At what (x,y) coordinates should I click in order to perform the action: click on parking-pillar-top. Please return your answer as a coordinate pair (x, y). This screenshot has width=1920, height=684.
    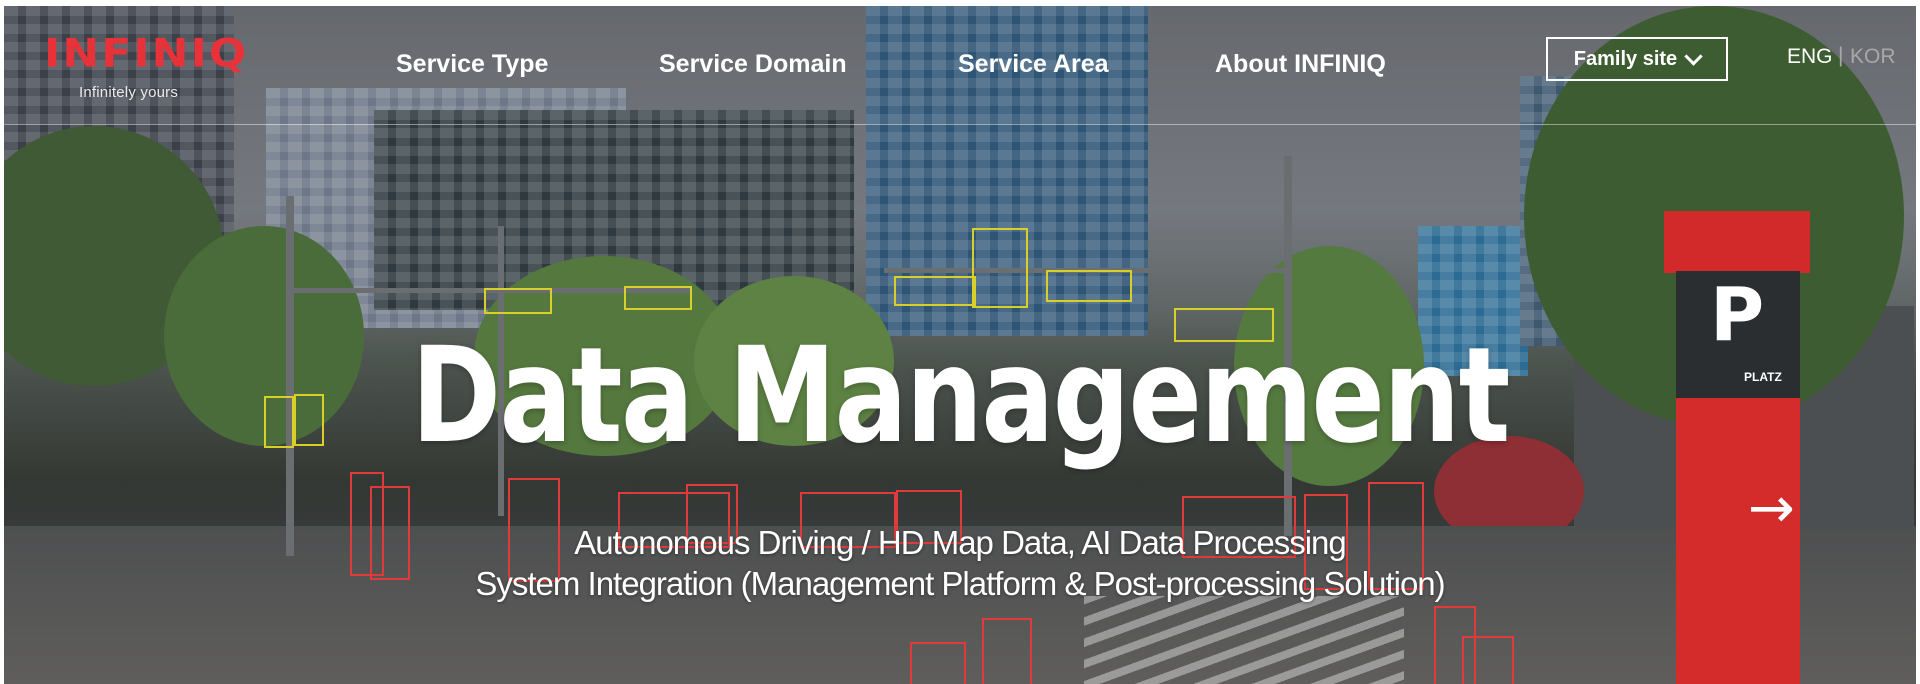
    Looking at the image, I should click on (1737, 242).